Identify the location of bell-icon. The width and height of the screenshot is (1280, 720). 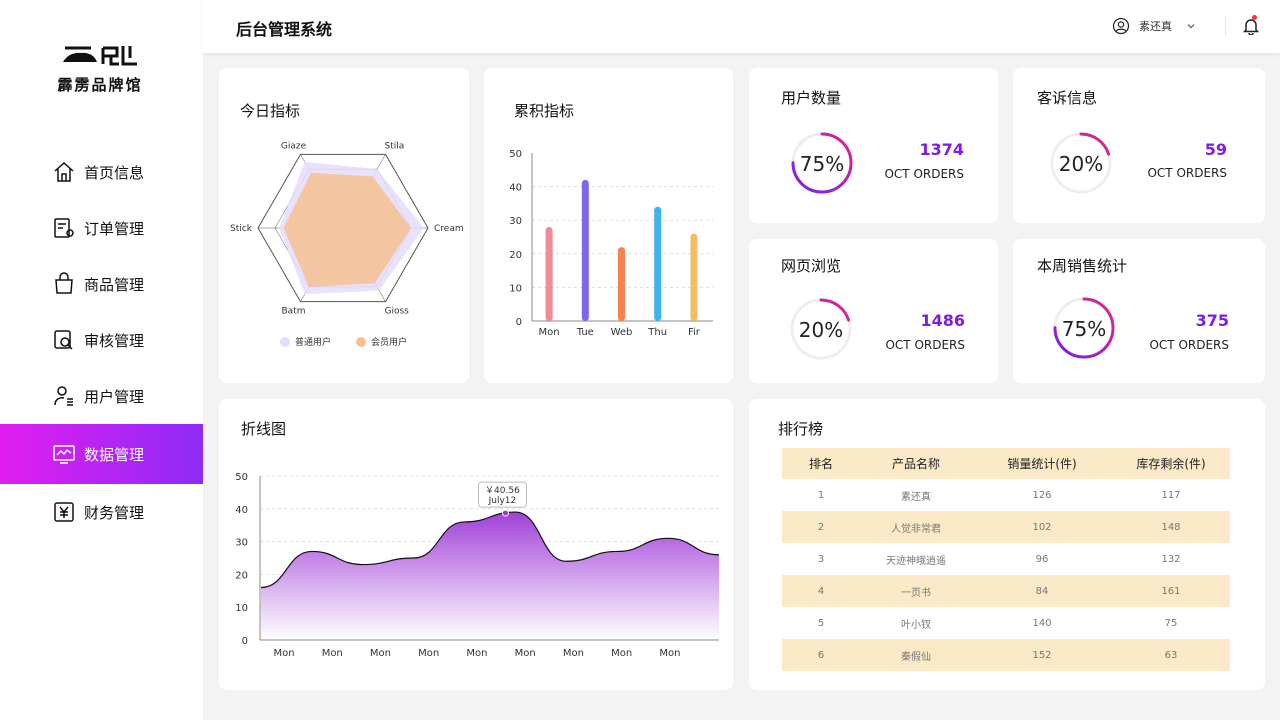
(1251, 26).